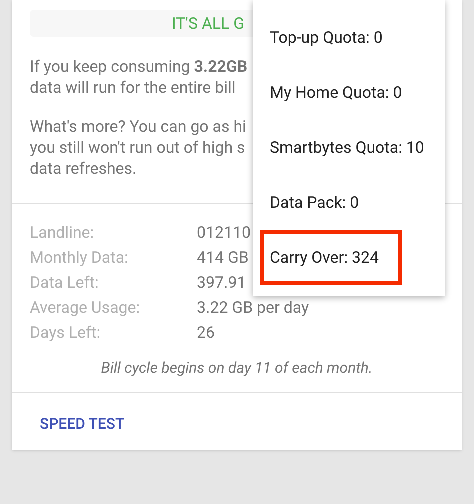 The width and height of the screenshot is (474, 504). What do you see at coordinates (82, 423) in the screenshot?
I see `speed-test-button: SPEED TEST` at bounding box center [82, 423].